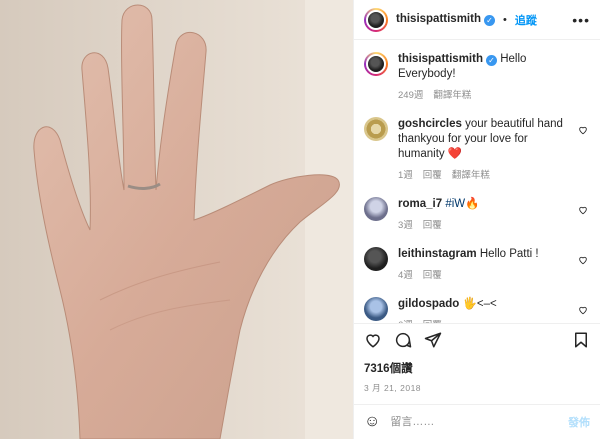  I want to click on post-date: 3 月 21, 2018, so click(477, 390).